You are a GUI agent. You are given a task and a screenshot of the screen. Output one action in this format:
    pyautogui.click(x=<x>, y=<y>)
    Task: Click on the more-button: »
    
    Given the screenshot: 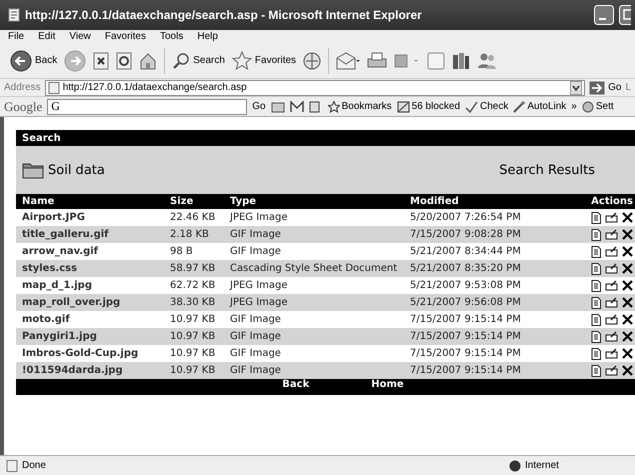 What is the action you would take?
    pyautogui.click(x=574, y=106)
    